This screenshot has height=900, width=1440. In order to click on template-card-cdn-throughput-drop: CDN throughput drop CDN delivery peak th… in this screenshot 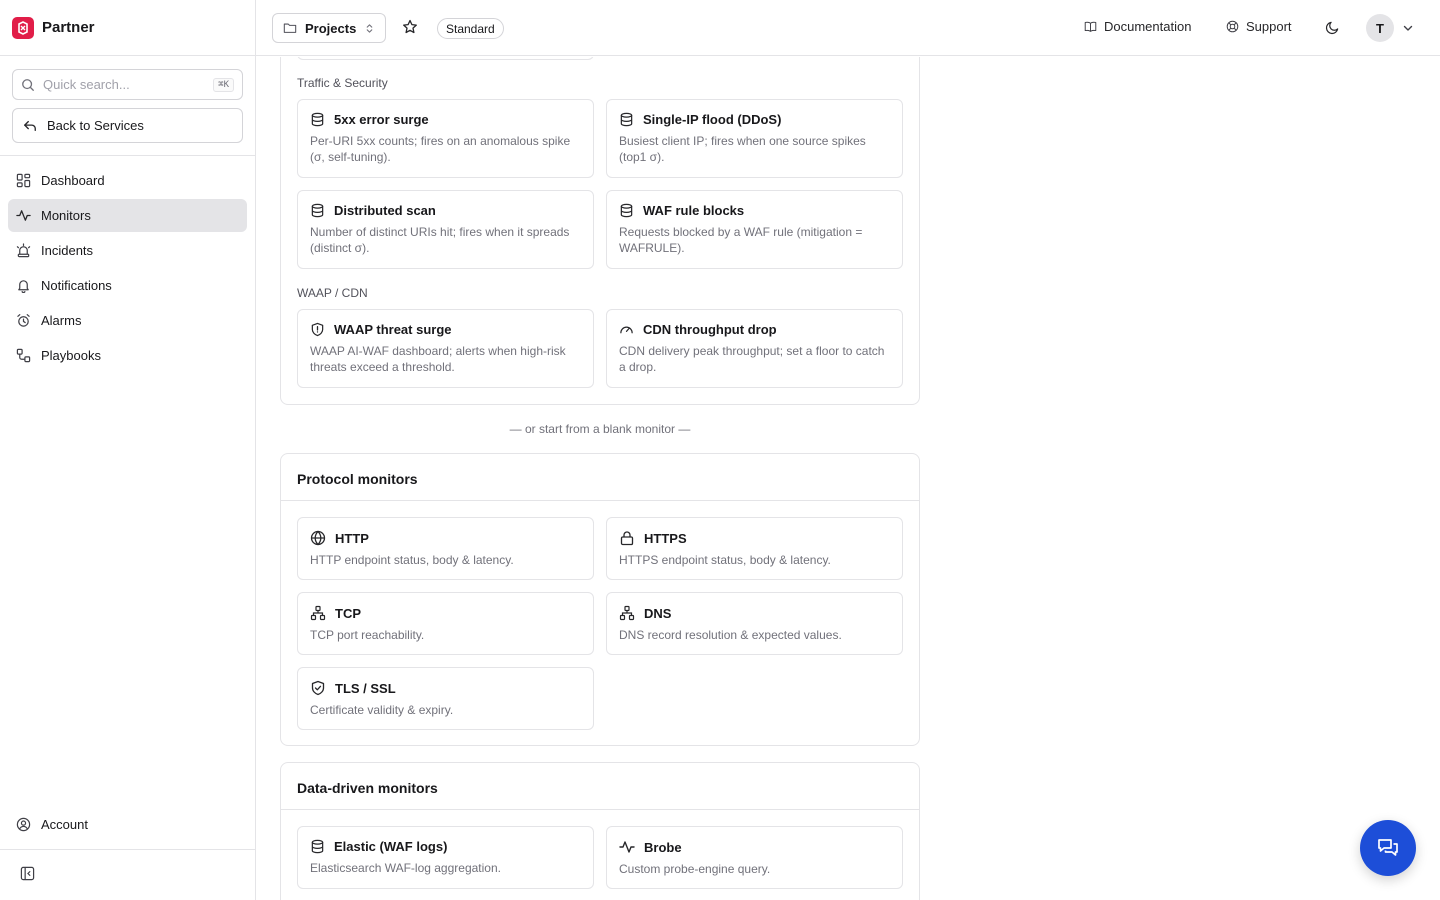, I will do `click(754, 348)`.